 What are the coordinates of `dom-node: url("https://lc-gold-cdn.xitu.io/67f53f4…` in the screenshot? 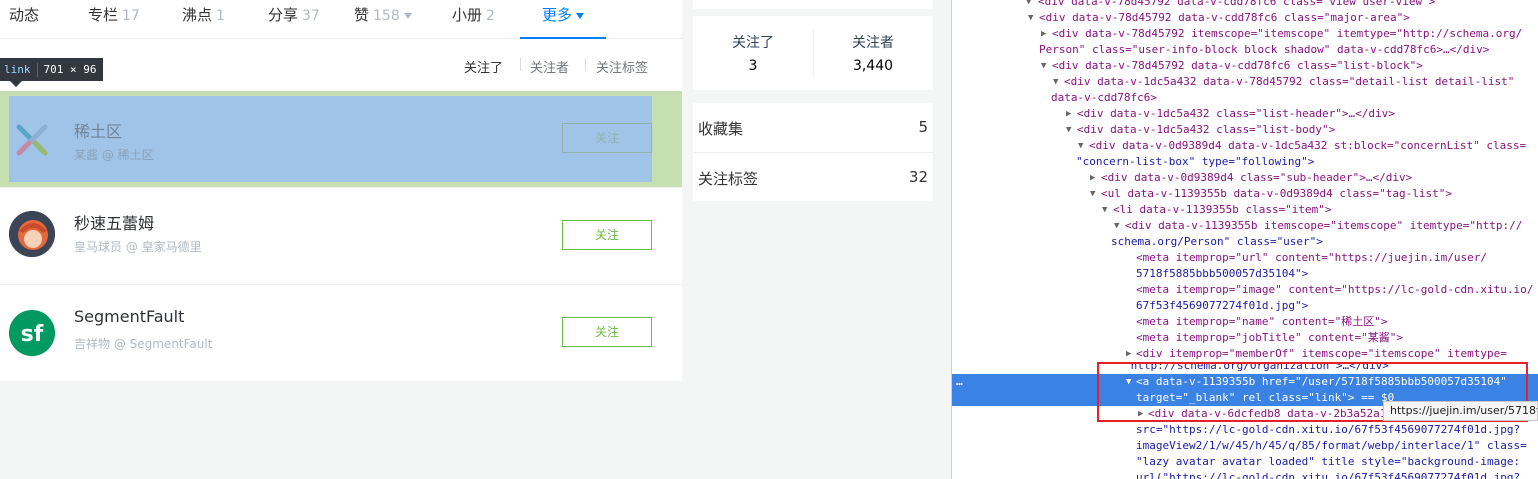 It's located at (1328, 475).